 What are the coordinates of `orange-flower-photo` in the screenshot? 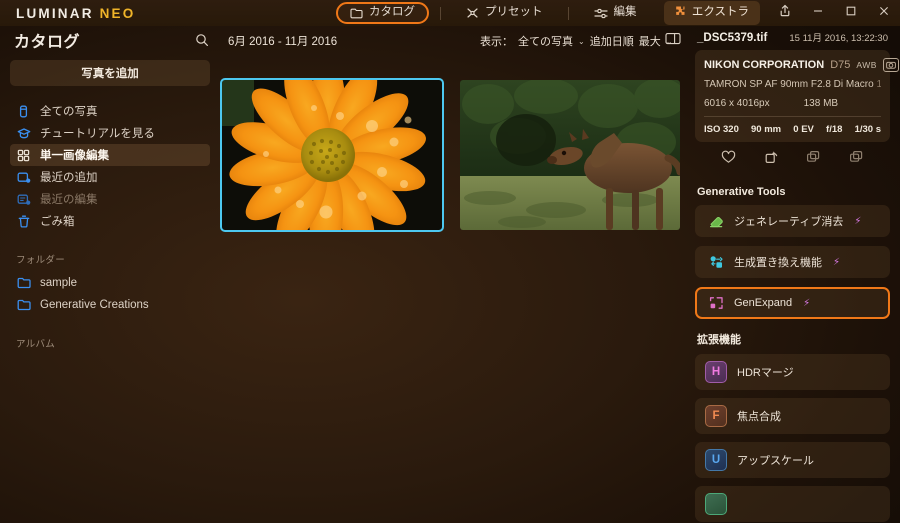 It's located at (332, 155).